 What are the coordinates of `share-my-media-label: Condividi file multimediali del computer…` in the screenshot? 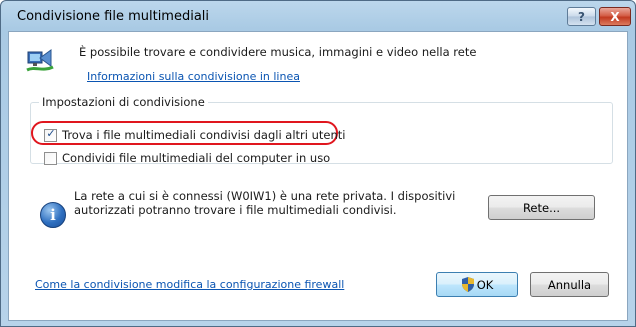 It's located at (196, 158).